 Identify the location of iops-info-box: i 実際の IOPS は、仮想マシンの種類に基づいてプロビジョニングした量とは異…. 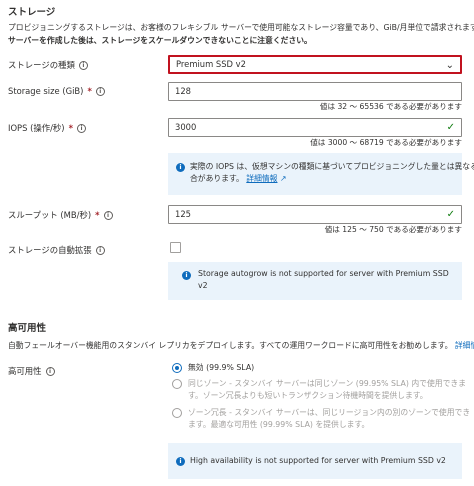
(321, 174).